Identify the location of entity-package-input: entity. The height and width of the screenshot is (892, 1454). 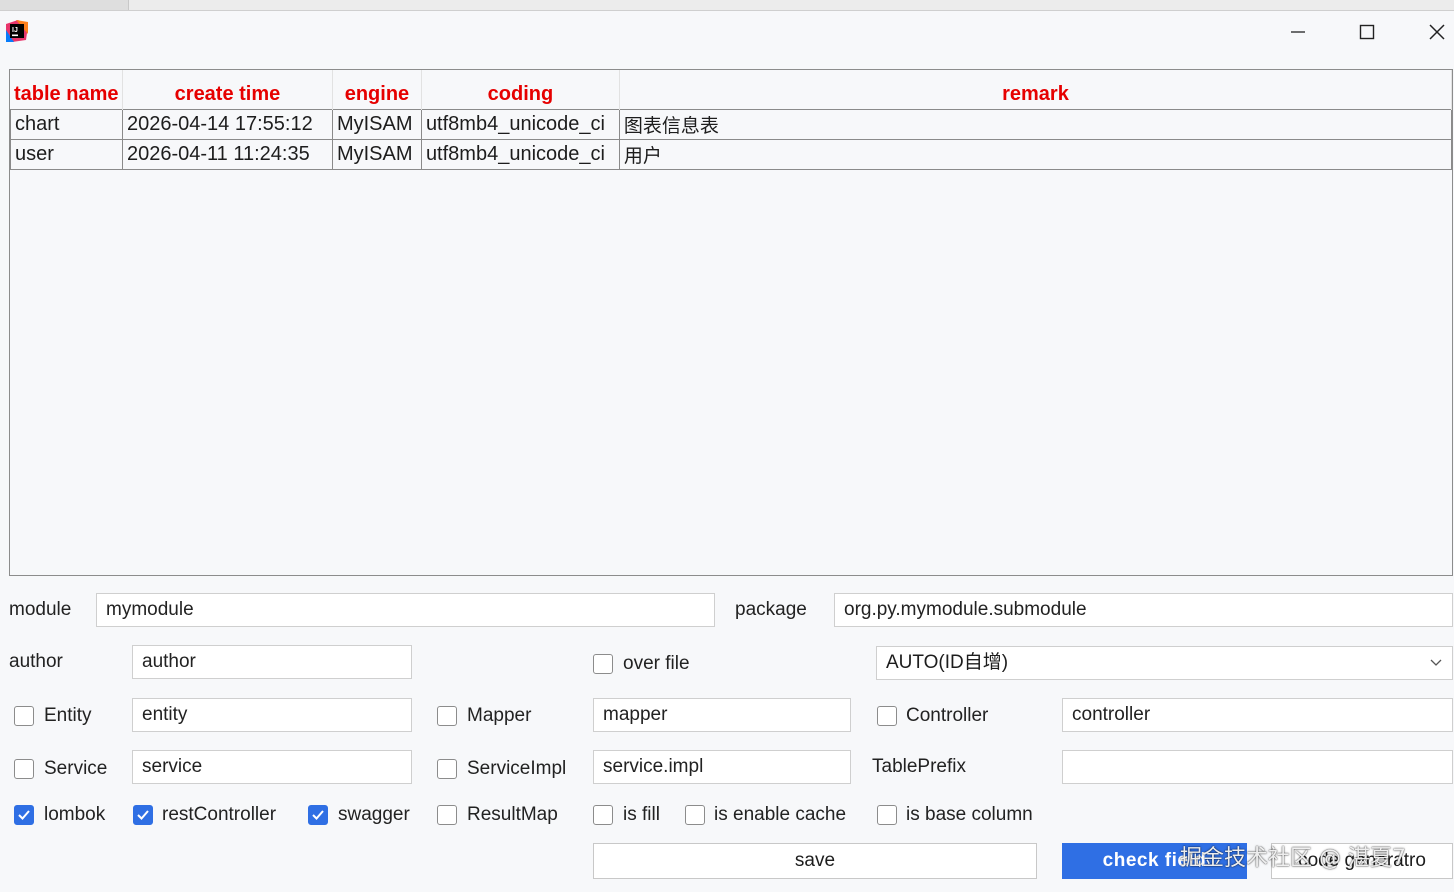
(272, 715).